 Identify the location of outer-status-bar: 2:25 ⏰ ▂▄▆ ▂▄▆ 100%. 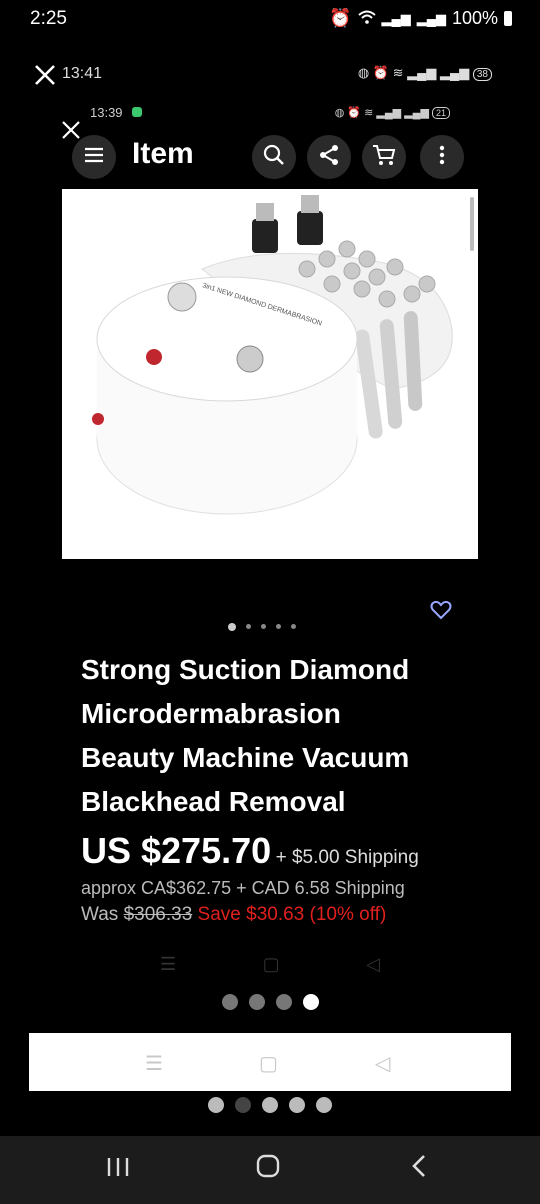
(270, 19).